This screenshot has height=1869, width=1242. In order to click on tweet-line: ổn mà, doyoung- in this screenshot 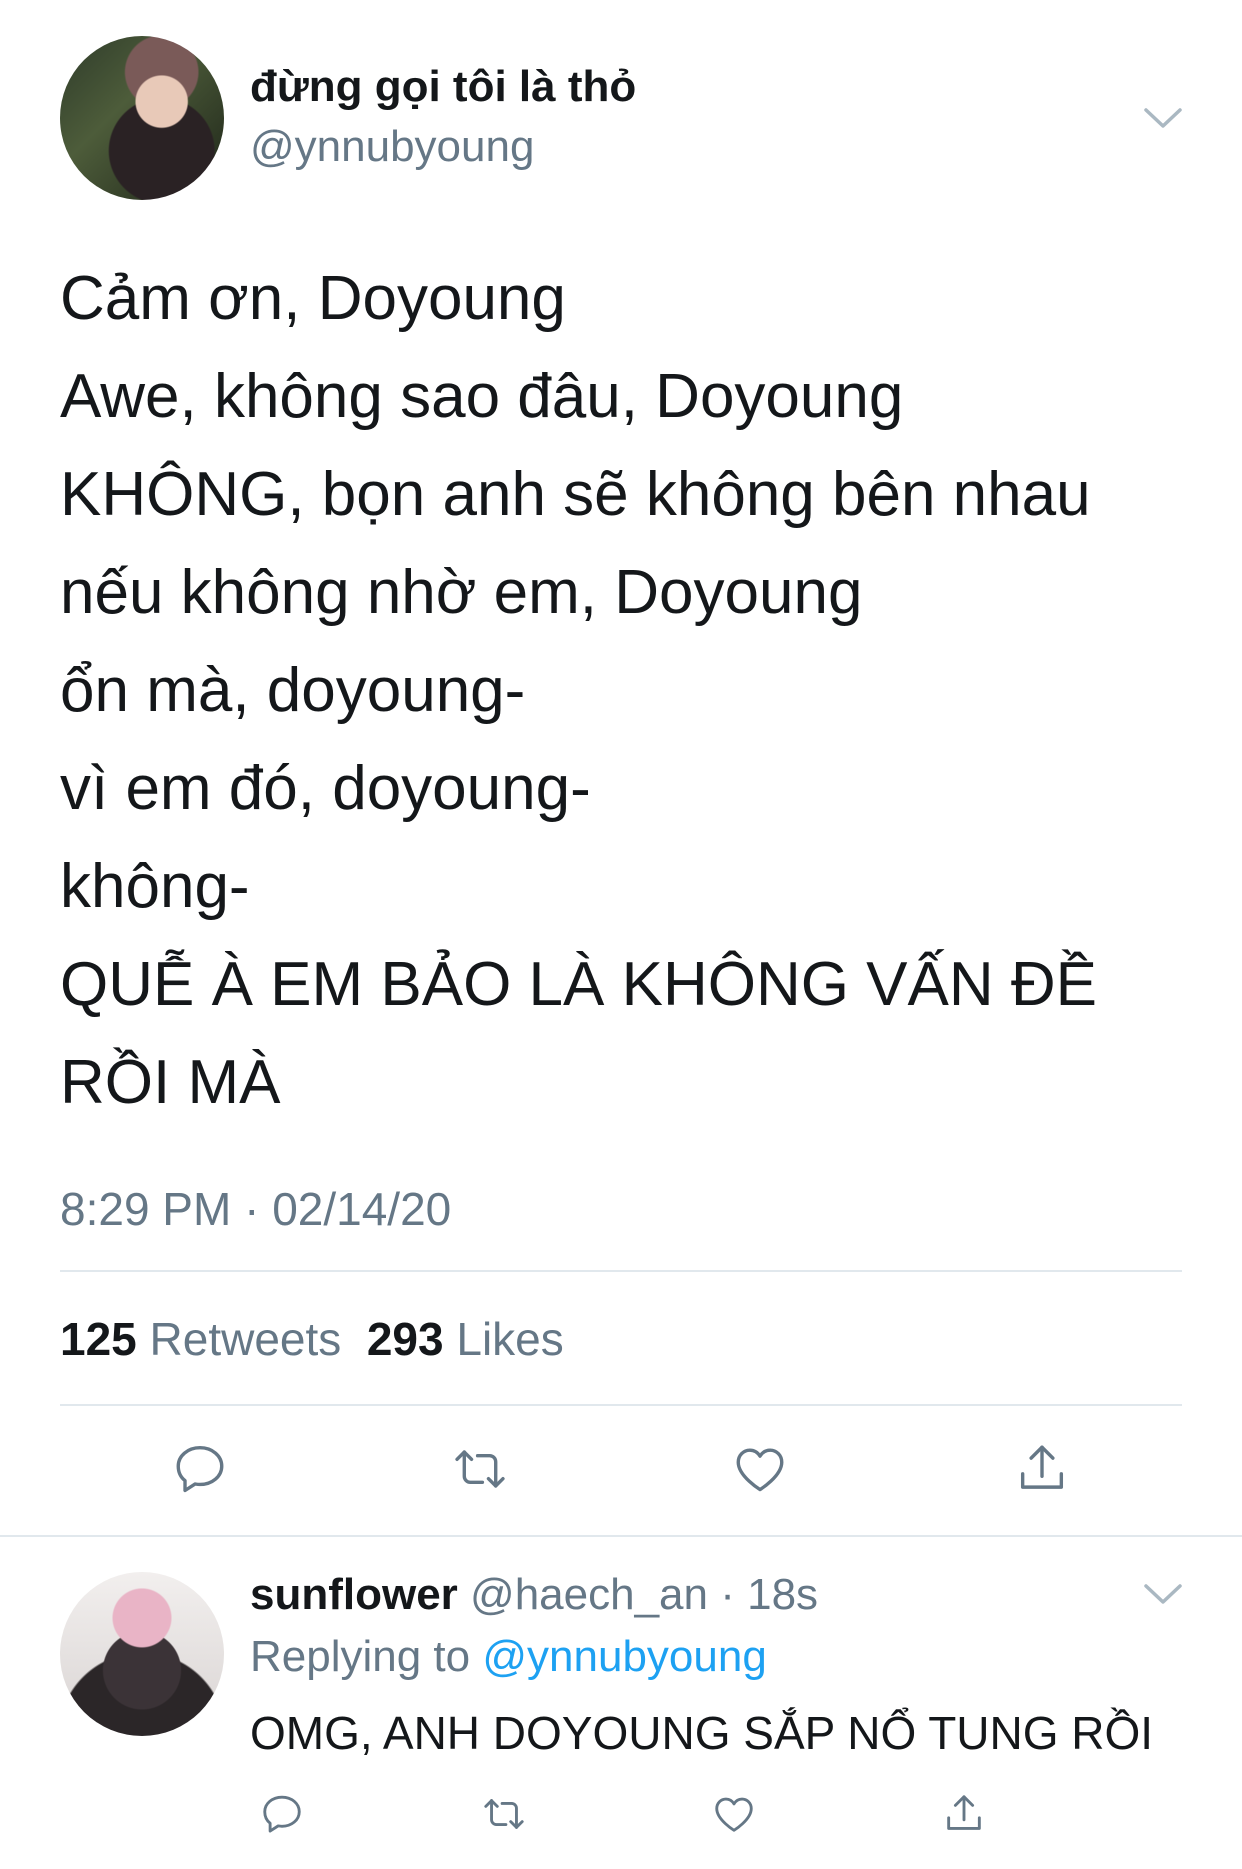, I will do `click(293, 690)`.